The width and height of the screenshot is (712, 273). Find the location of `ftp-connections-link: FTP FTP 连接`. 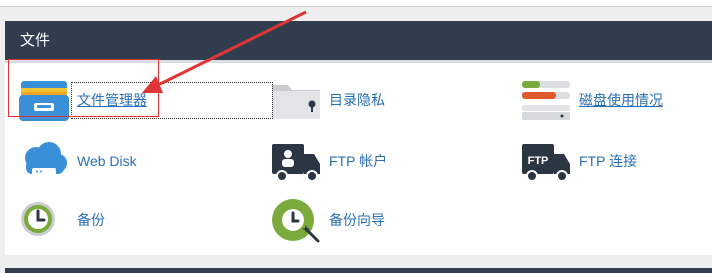

ftp-connections-link: FTP FTP 连接 is located at coordinates (600, 161).